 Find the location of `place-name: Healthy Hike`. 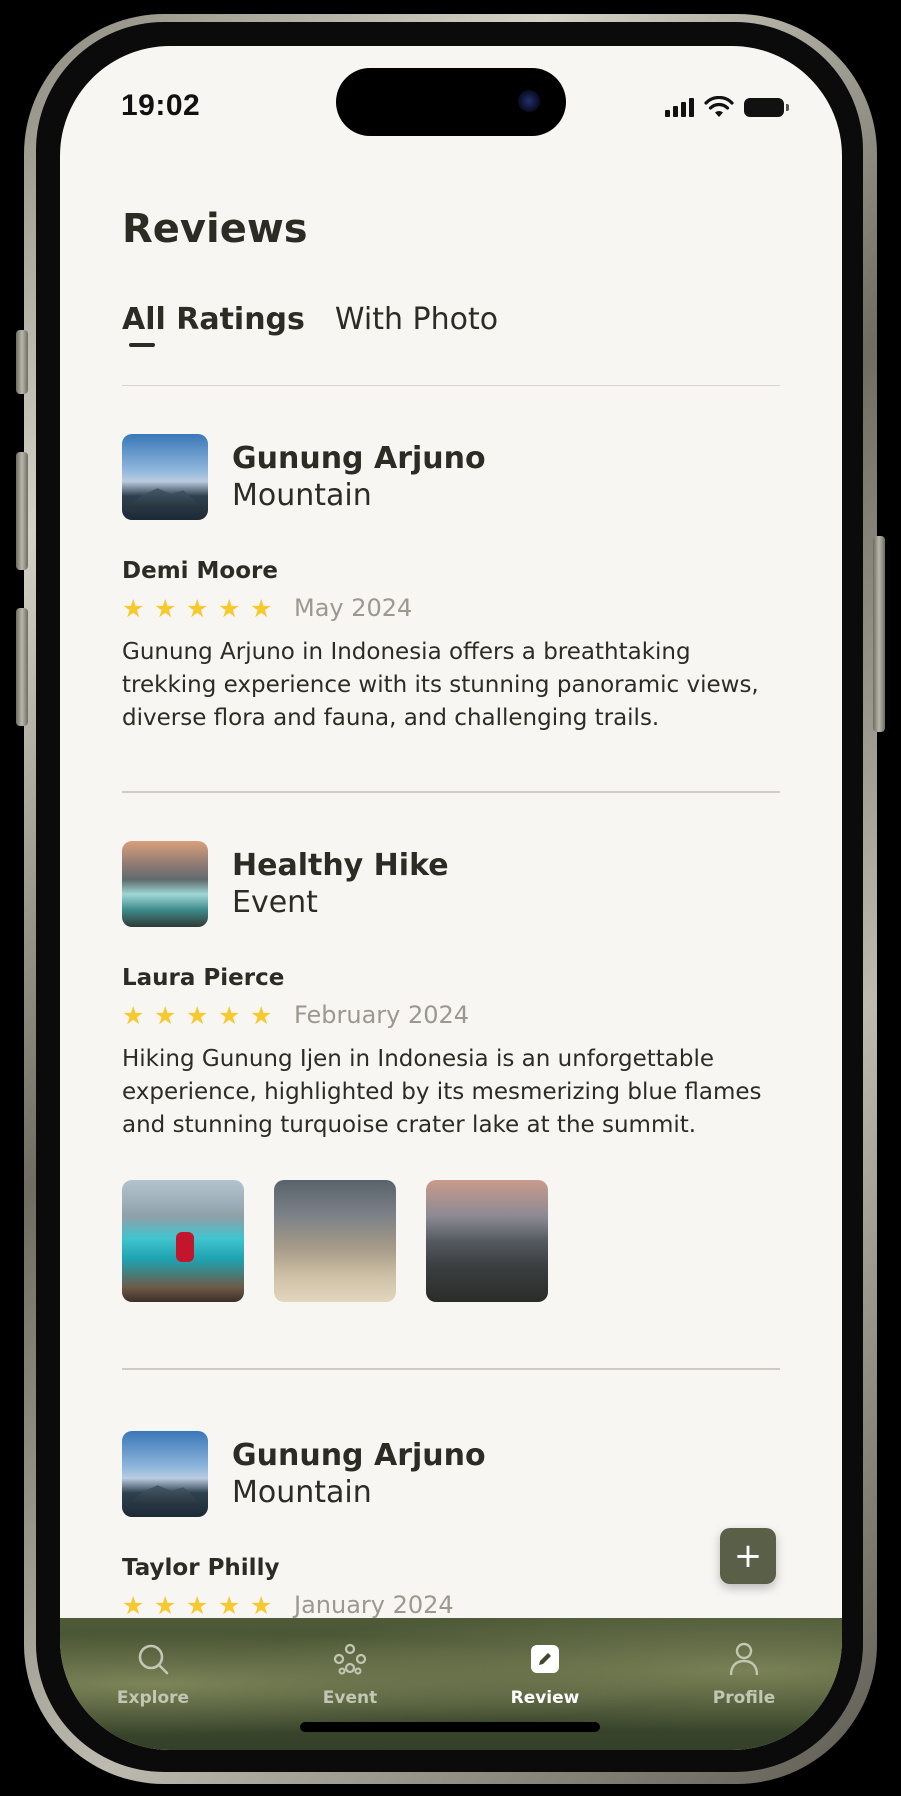

place-name: Healthy Hike is located at coordinates (340, 865).